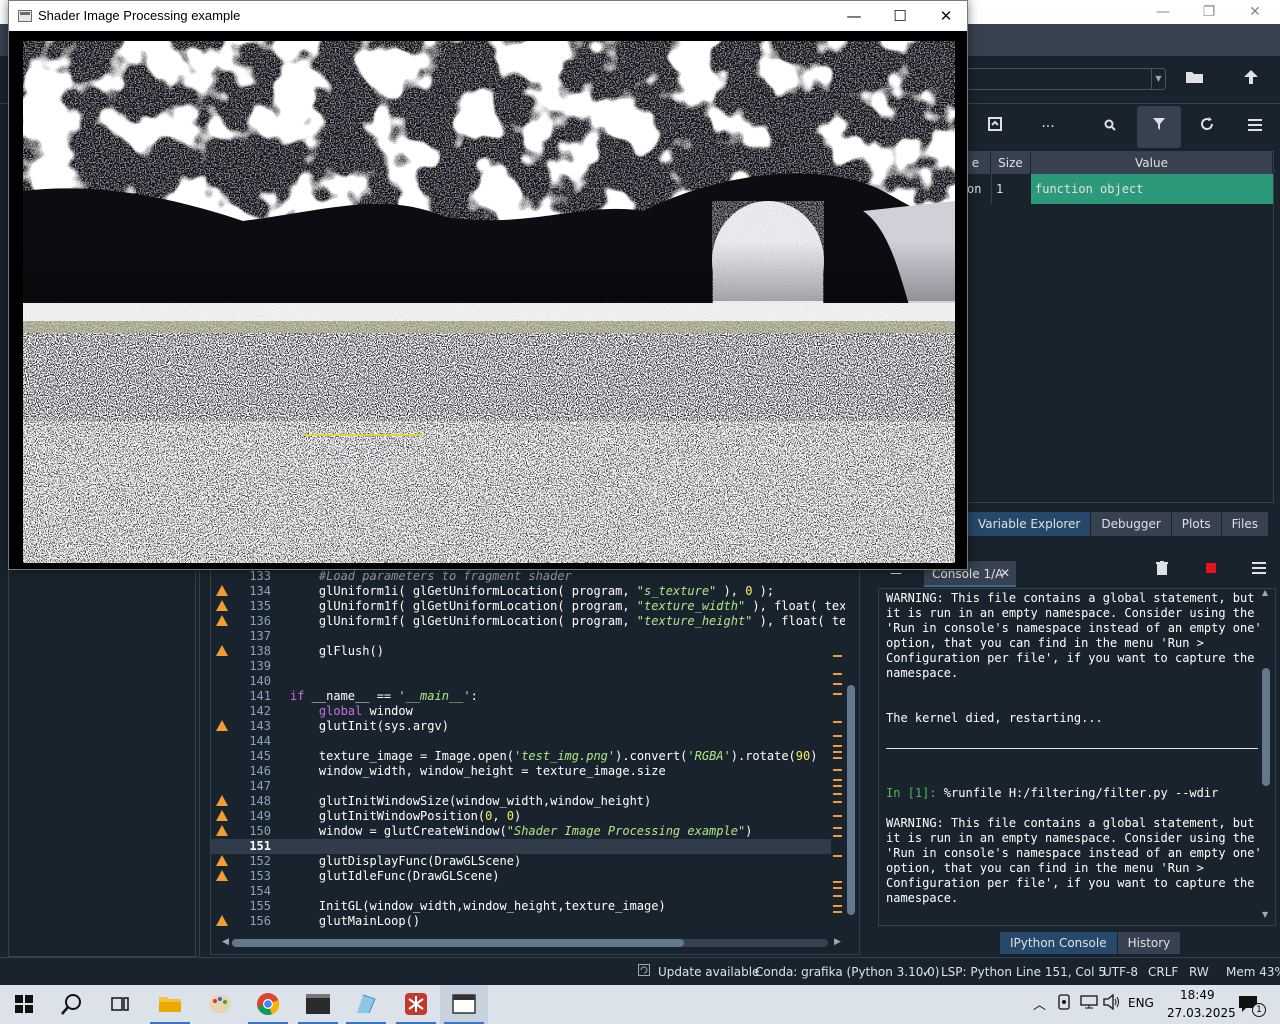  What do you see at coordinates (1159, 127) in the screenshot?
I see `filter-icon` at bounding box center [1159, 127].